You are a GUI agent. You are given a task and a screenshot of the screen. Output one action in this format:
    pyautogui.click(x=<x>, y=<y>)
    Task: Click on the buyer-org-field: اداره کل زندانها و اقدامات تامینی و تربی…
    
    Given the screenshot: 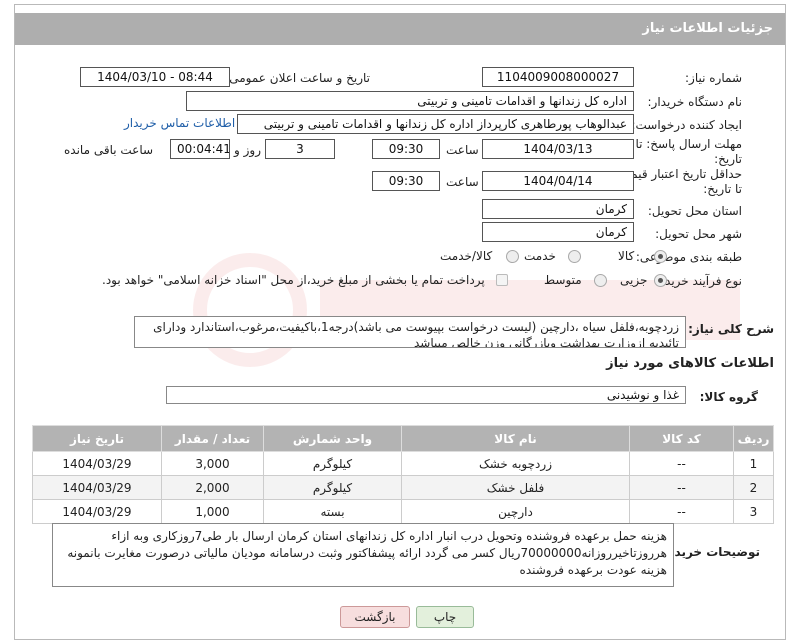 What is the action you would take?
    pyautogui.click(x=410, y=101)
    